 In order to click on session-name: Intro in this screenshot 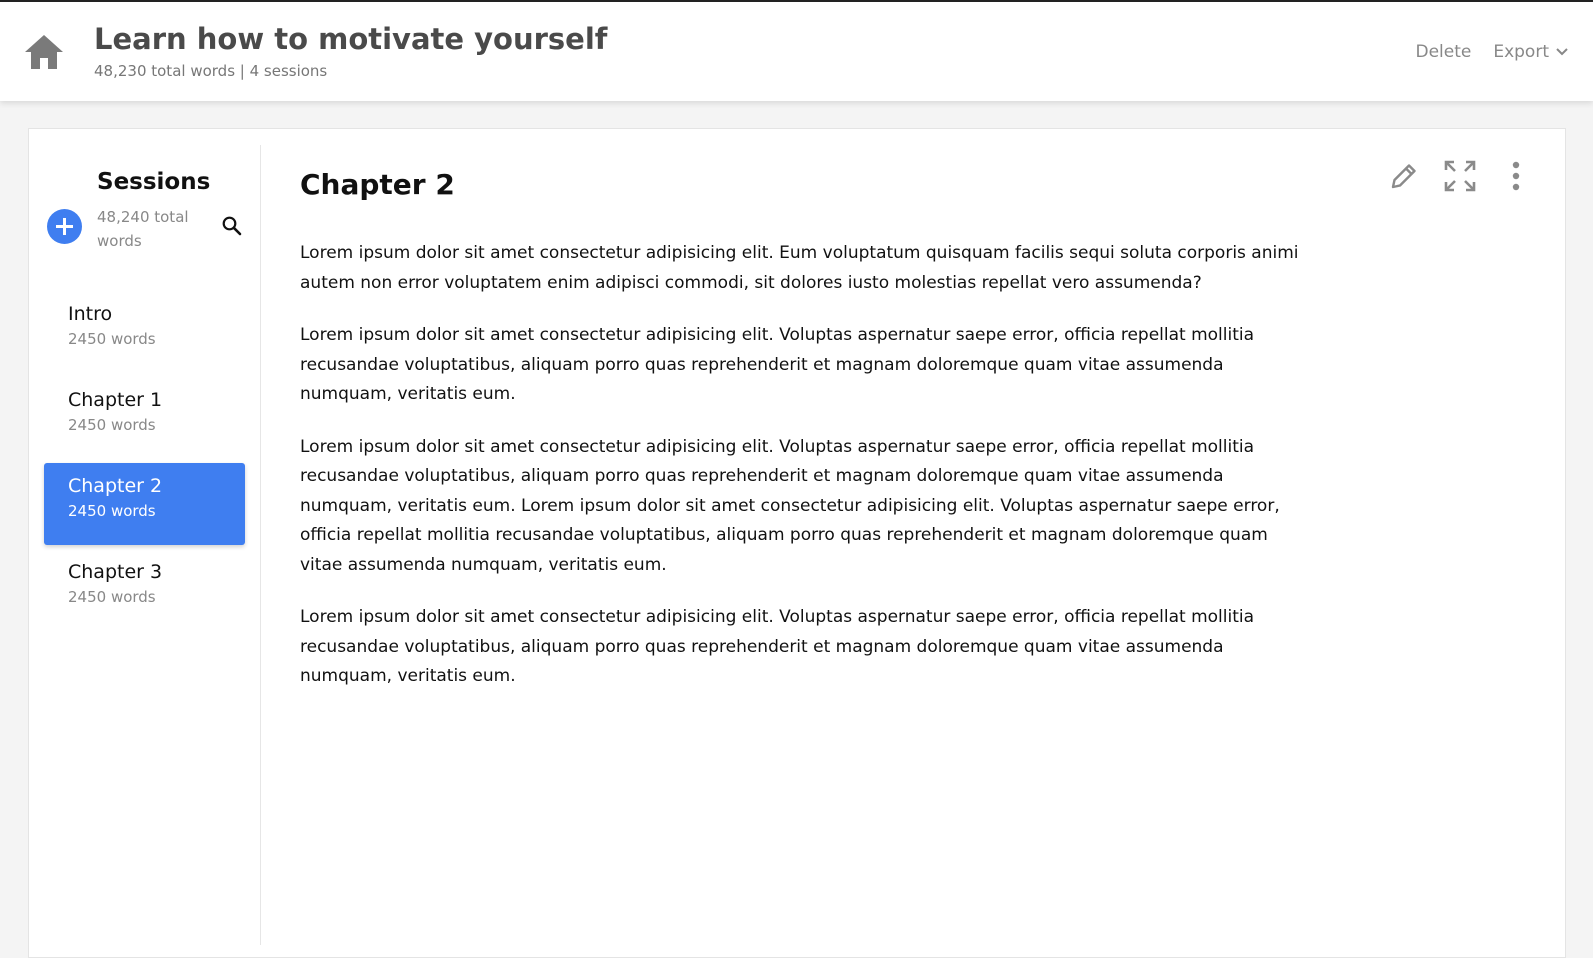, I will do `click(90, 314)`.